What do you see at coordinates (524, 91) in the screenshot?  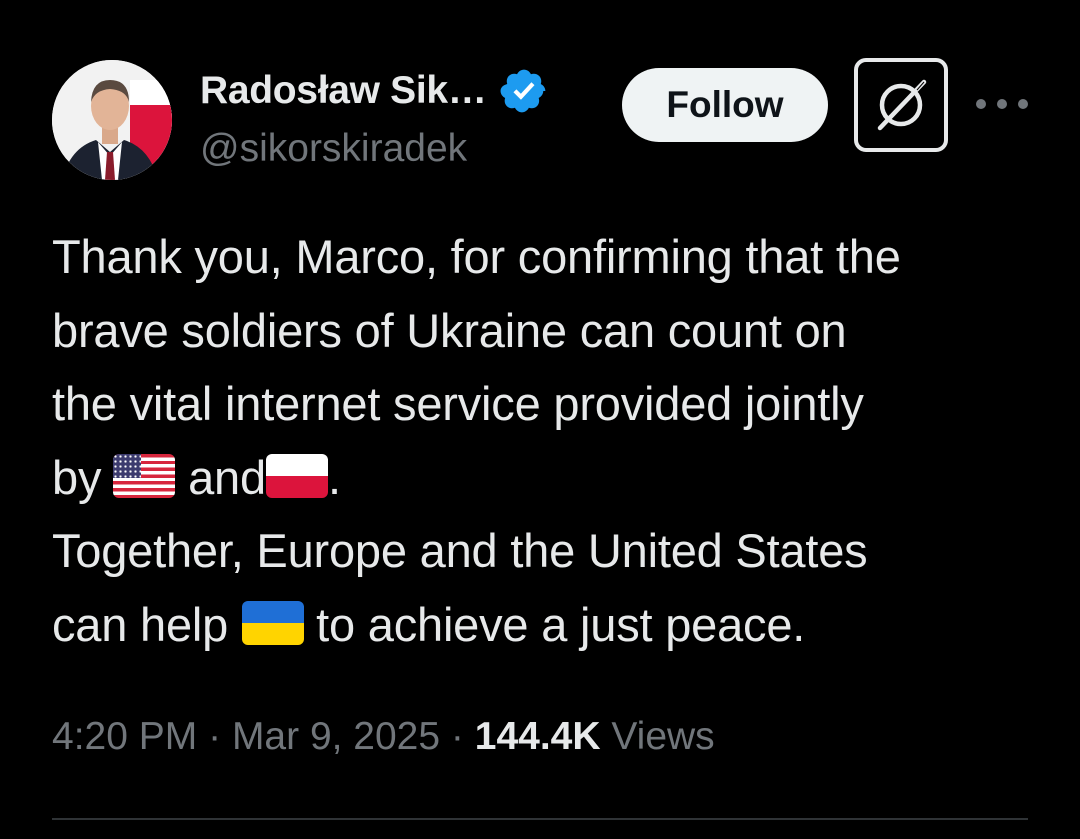 I see `verified-badge-icon` at bounding box center [524, 91].